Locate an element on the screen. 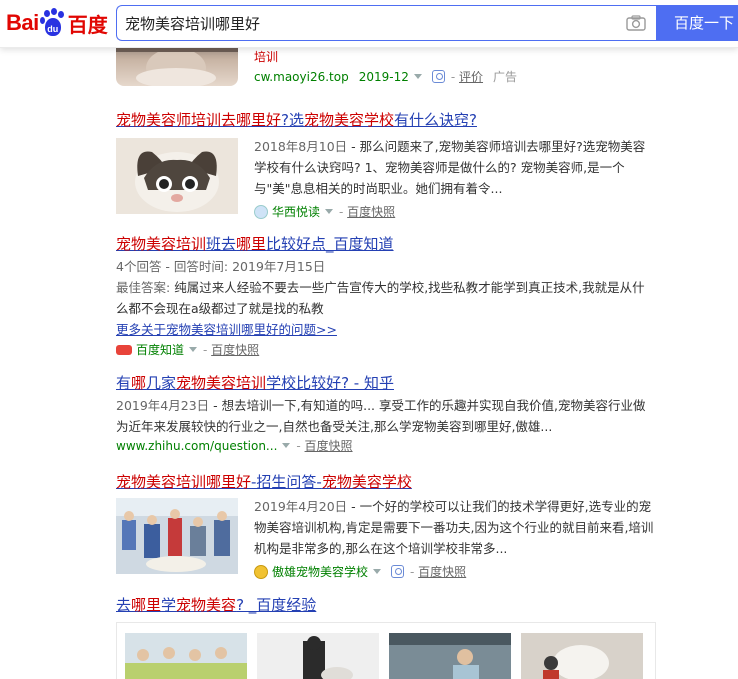 The image size is (738, 679). result-2-title: 宠物美容培训班去哪里比较好点_百度知道 is located at coordinates (386, 244).